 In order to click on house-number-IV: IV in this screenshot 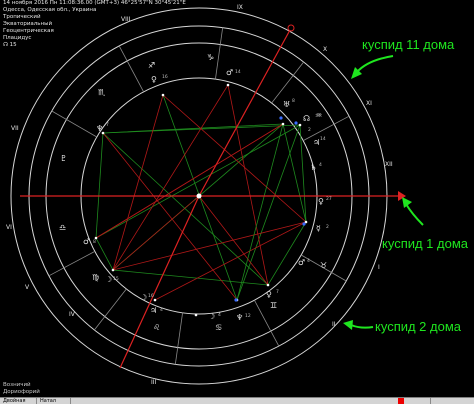, I will do `click(72, 314)`.